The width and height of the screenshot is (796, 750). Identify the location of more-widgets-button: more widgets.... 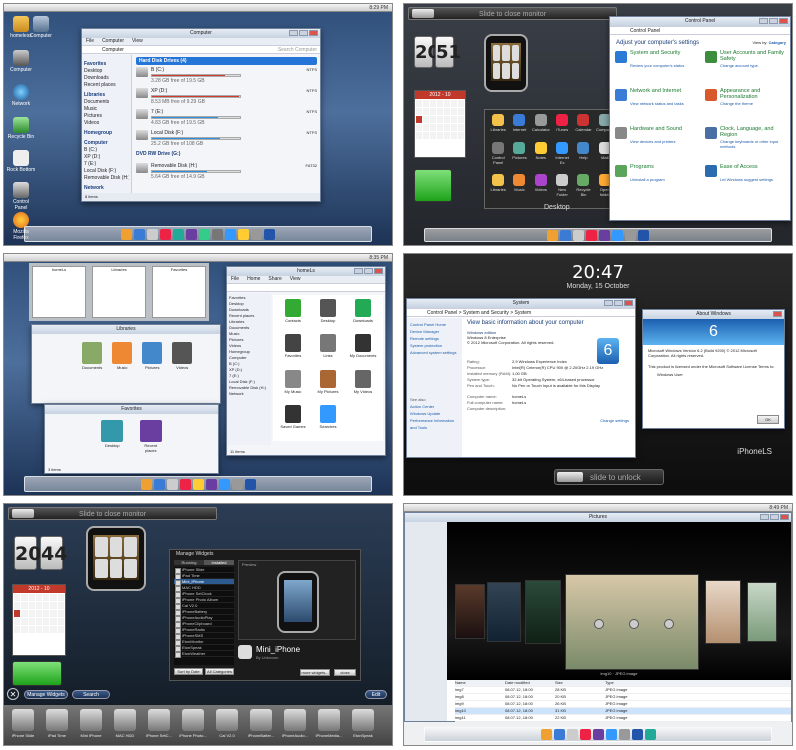
(315, 672).